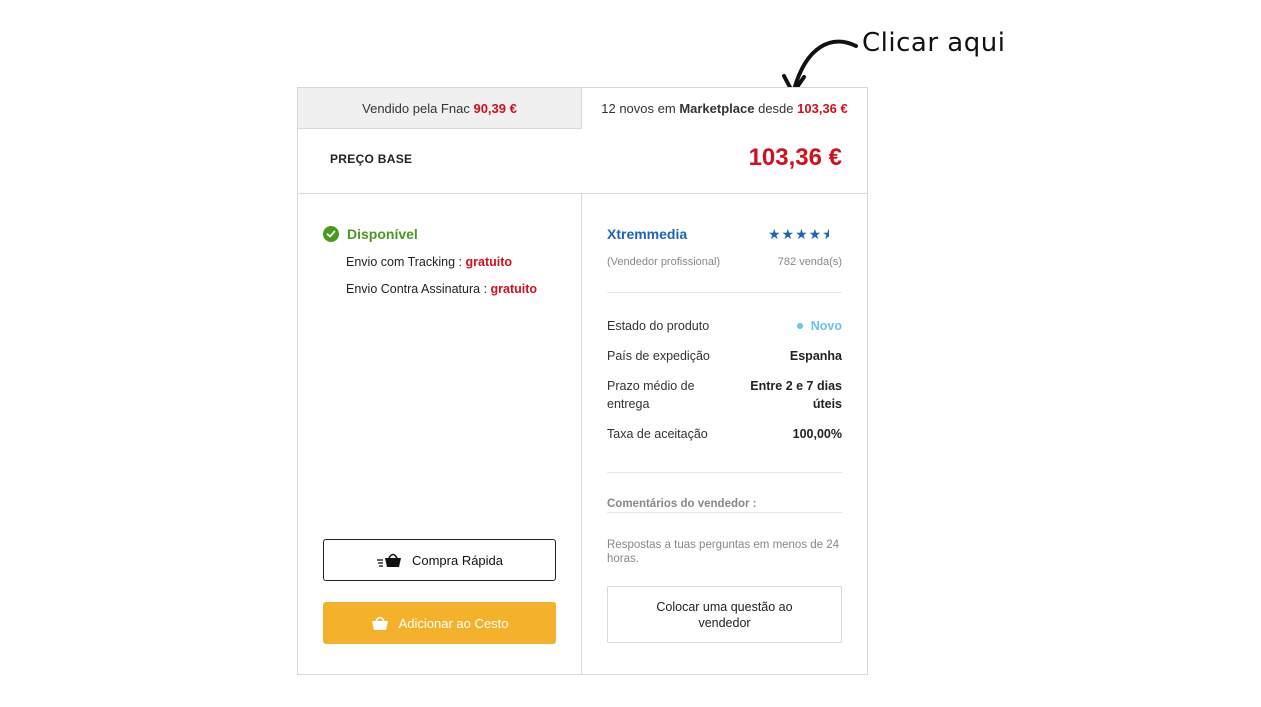 The image size is (1261, 707). What do you see at coordinates (651, 395) in the screenshot?
I see `spec-label-delivery: Prazo médio de entrega` at bounding box center [651, 395].